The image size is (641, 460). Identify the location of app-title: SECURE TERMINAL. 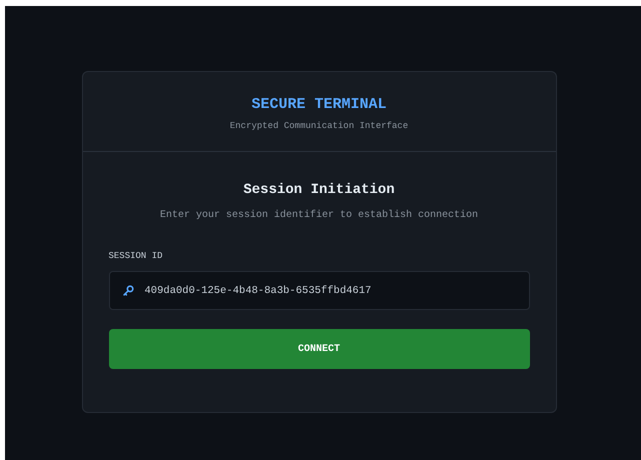
(319, 104).